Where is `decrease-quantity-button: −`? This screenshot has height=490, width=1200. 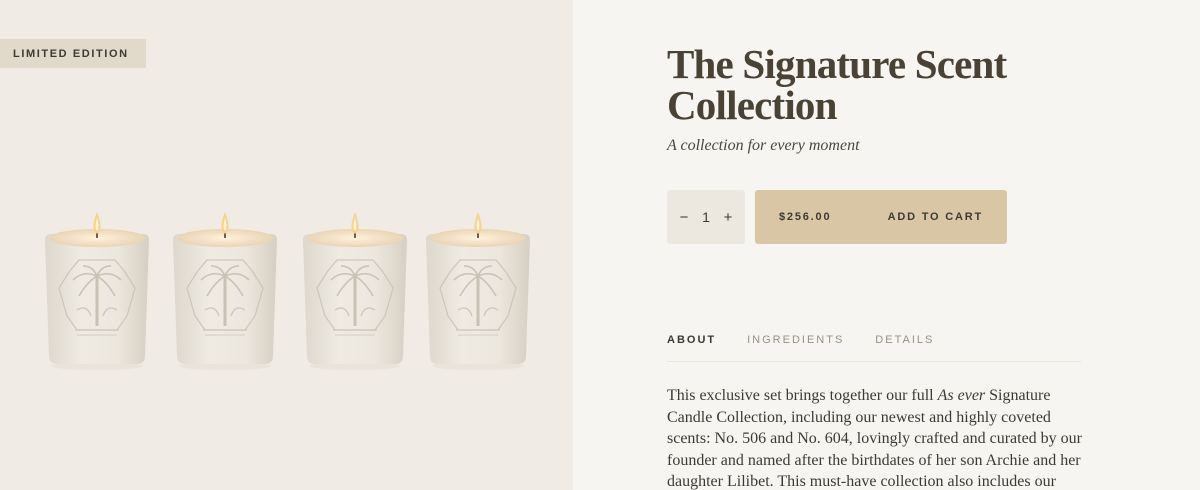
decrease-quantity-button: − is located at coordinates (684, 217).